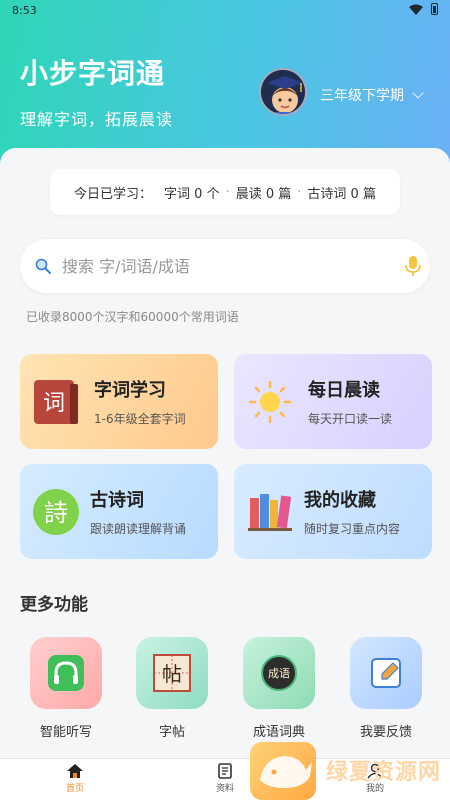 Image resolution: width=450 pixels, height=800 pixels. What do you see at coordinates (192, 194) in the screenshot?
I see `today-stat-words: 字词 0 个` at bounding box center [192, 194].